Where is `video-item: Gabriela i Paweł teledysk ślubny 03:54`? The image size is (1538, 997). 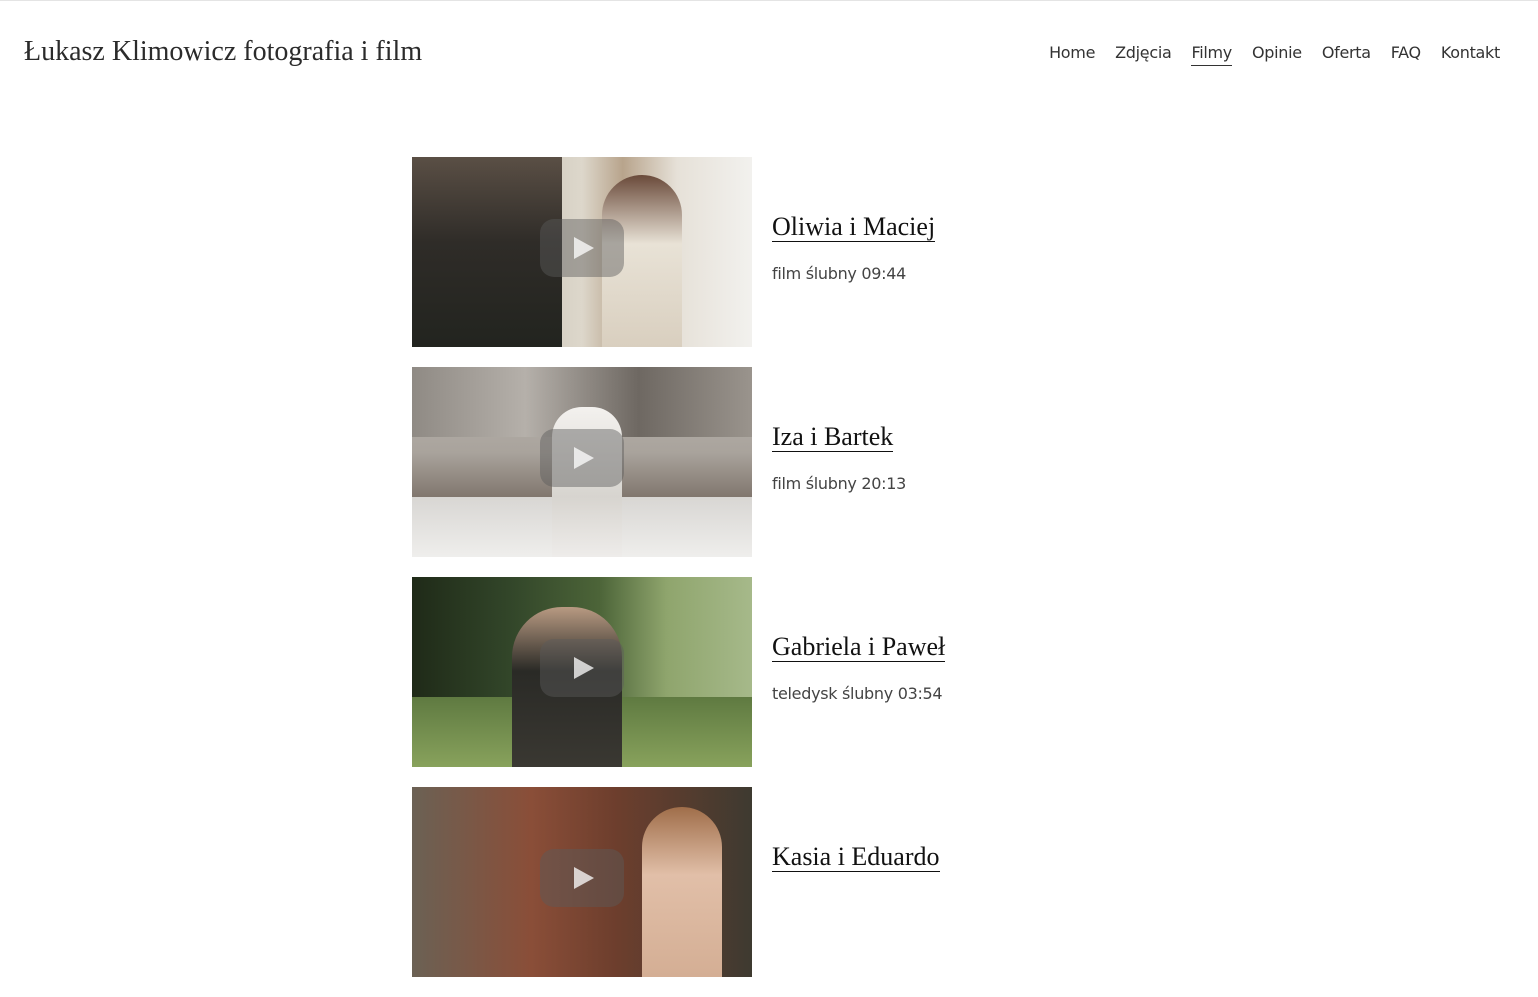 video-item: Gabriela i Paweł teledysk ślubny 03:54 is located at coordinates (762, 672).